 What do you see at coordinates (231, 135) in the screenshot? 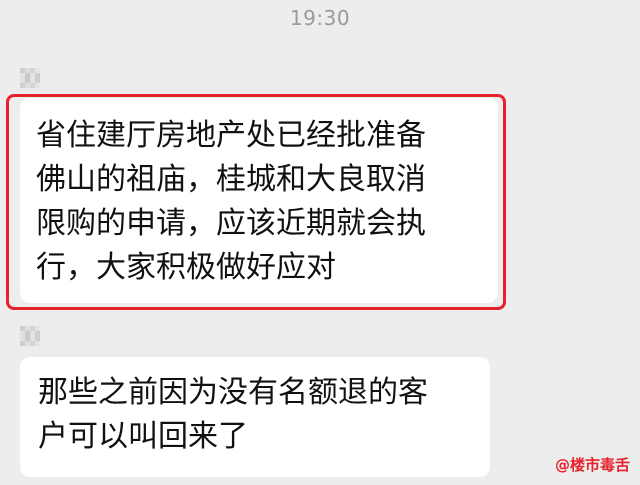
I see `message-line: 省住建厅房地产处已经批准备` at bounding box center [231, 135].